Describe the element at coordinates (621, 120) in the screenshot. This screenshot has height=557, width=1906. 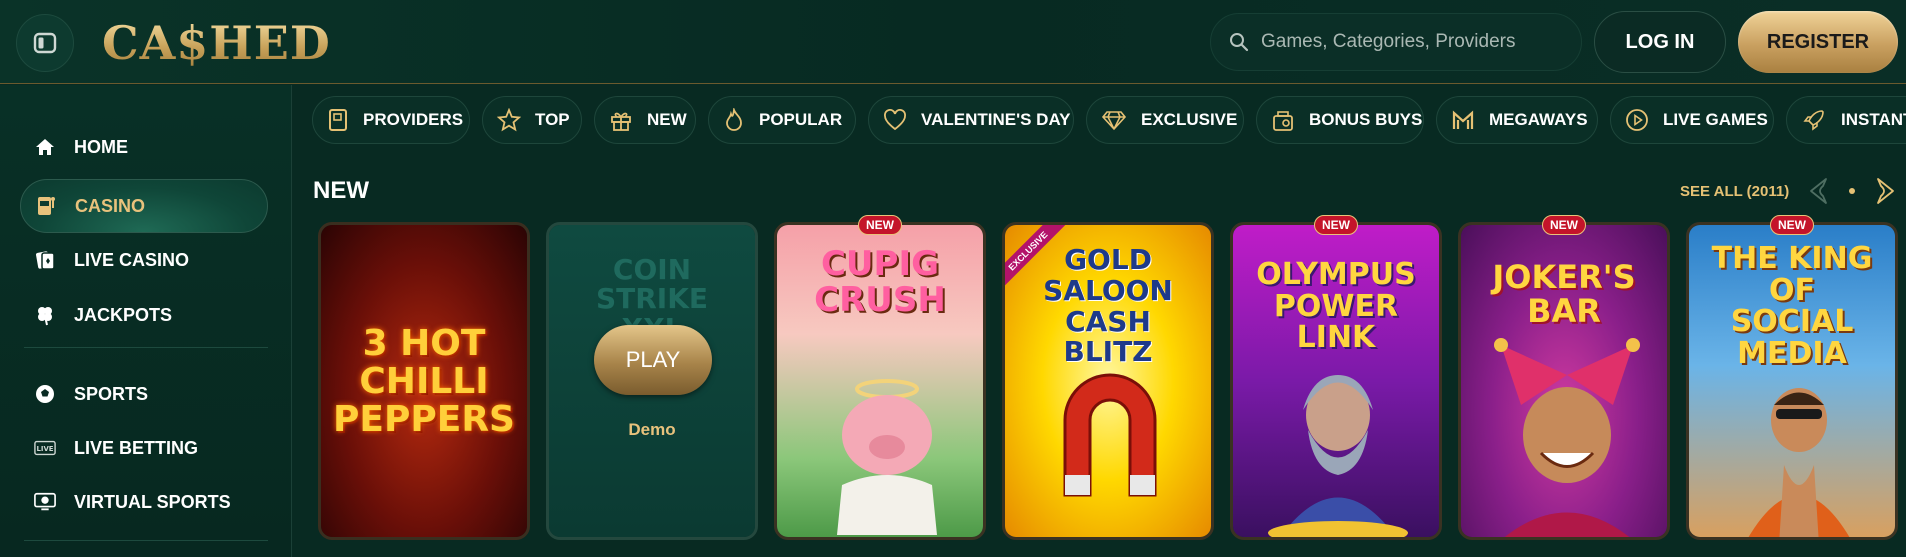
I see `gift-icon` at that location.